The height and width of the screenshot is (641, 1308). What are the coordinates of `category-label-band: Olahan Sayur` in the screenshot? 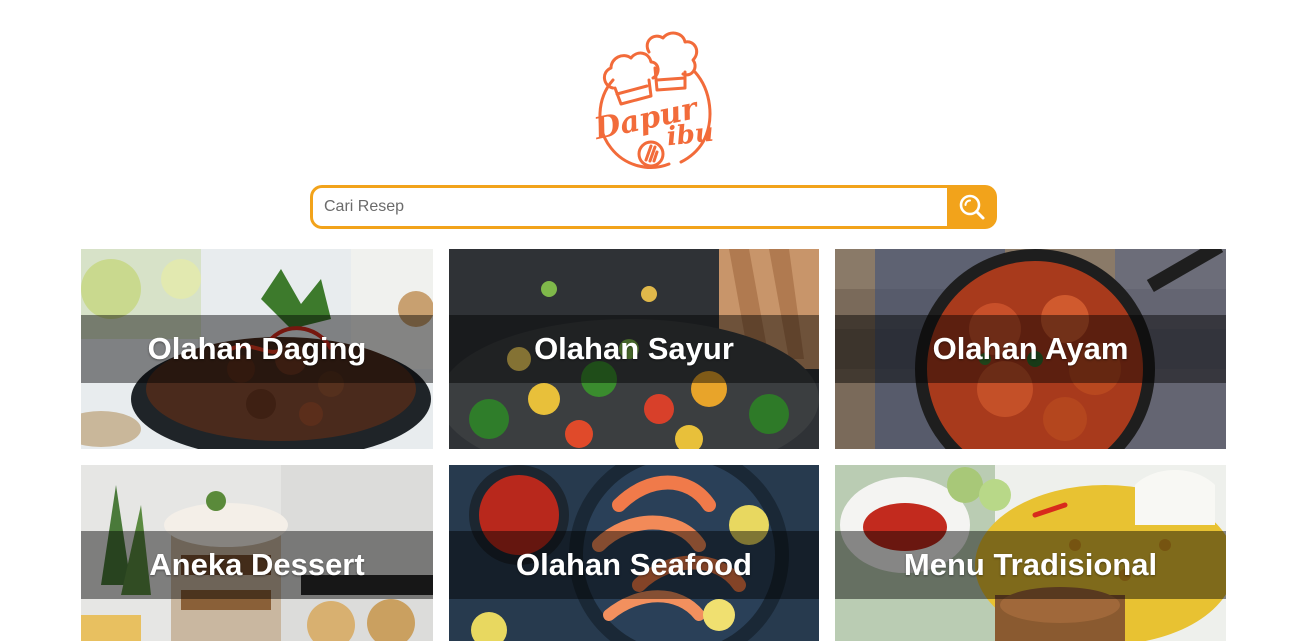 It's located at (634, 349).